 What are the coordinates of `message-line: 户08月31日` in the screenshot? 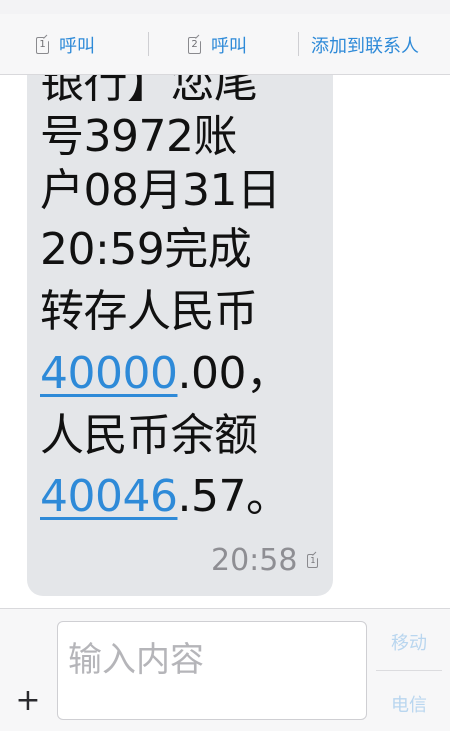 It's located at (160, 190).